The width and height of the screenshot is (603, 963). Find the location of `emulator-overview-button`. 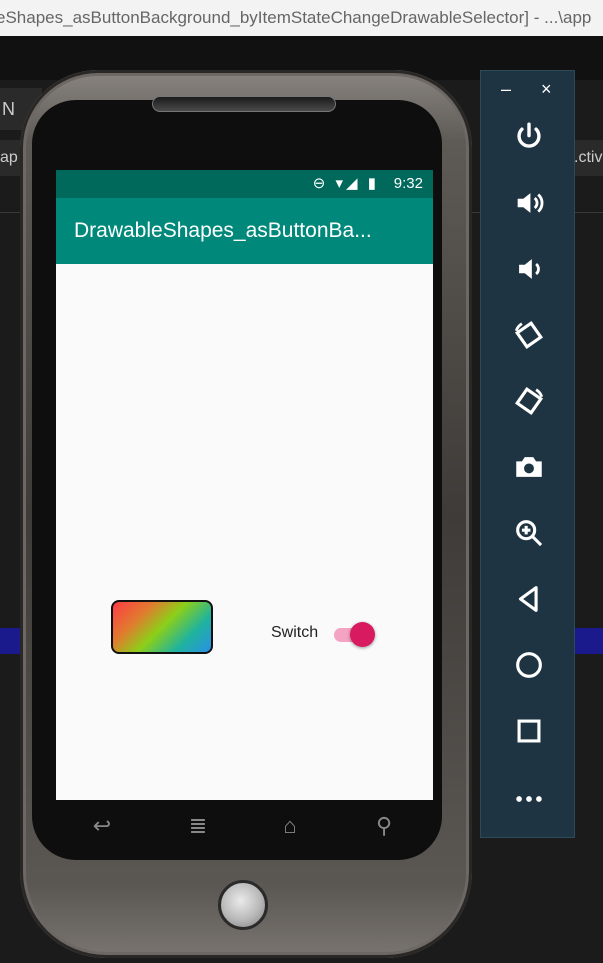

emulator-overview-button is located at coordinates (528, 731).